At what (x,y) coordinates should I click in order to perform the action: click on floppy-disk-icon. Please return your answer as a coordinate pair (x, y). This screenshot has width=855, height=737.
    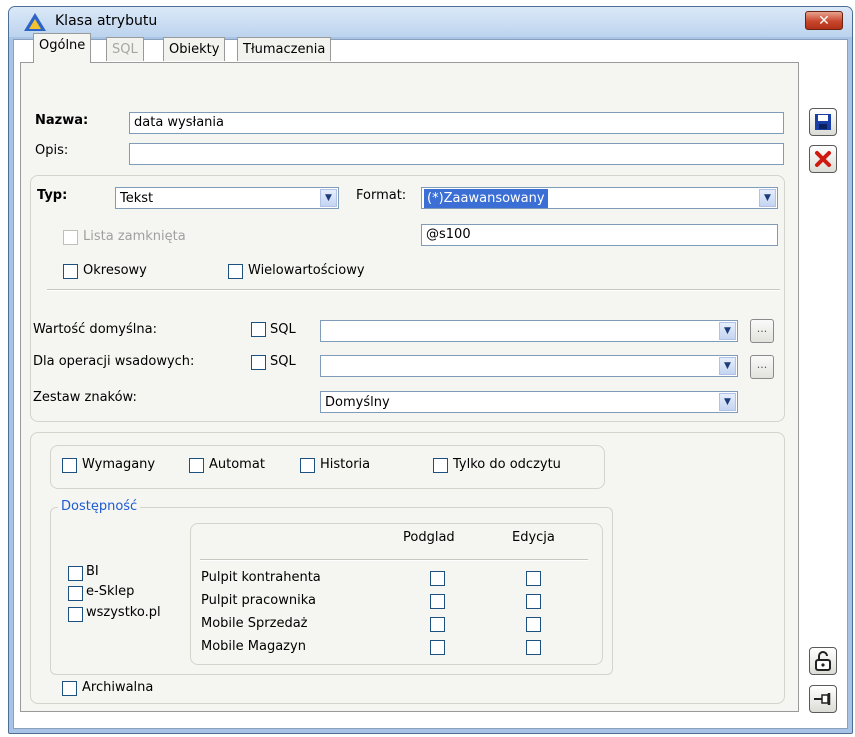
    Looking at the image, I should click on (823, 122).